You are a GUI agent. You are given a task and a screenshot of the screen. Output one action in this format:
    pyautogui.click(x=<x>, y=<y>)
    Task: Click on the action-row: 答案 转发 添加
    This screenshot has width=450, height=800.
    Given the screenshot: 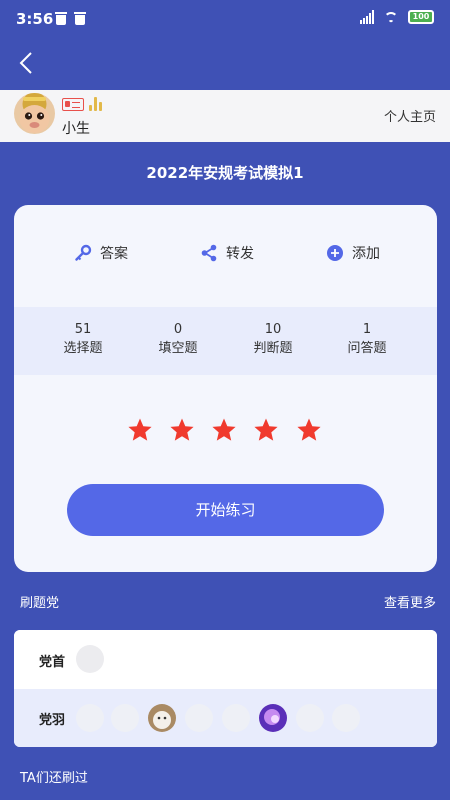 What is the action you would take?
    pyautogui.click(x=225, y=255)
    